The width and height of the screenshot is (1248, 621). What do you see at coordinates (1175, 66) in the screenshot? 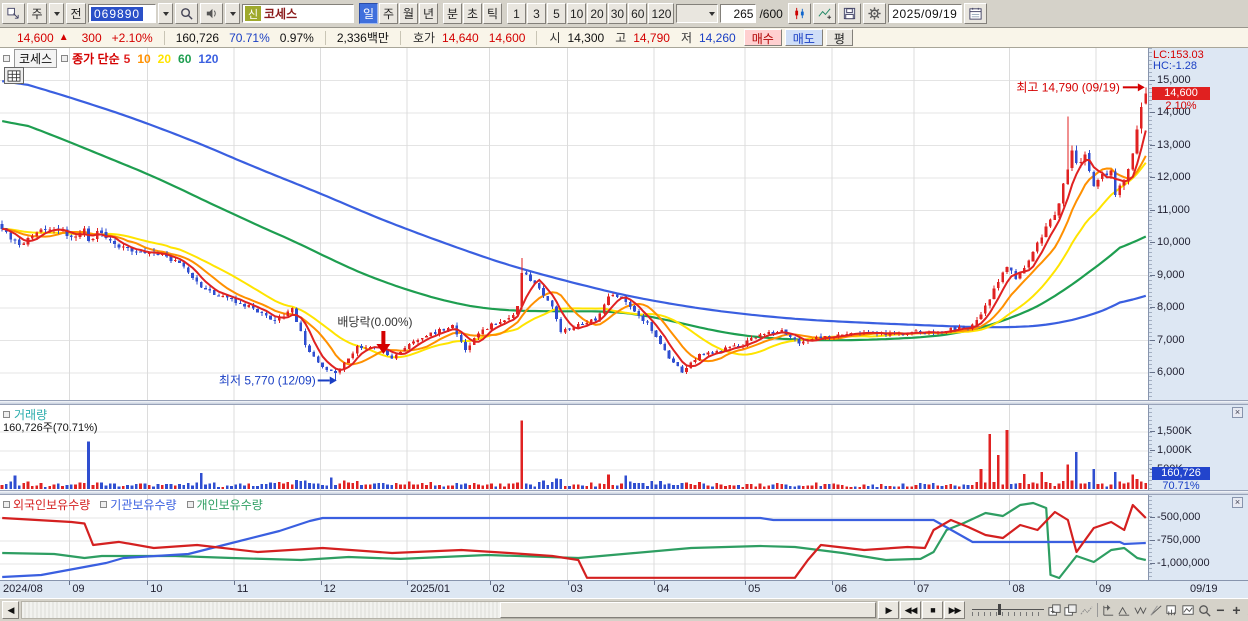
I see `hc-value: HC:-1.28` at bounding box center [1175, 66].